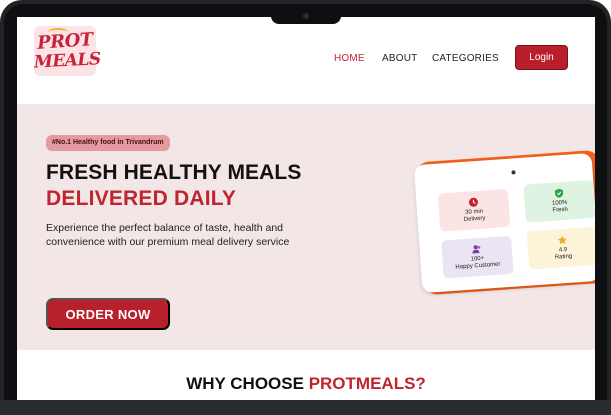  I want to click on protmeals-logo: PROT MEALS, so click(67, 51).